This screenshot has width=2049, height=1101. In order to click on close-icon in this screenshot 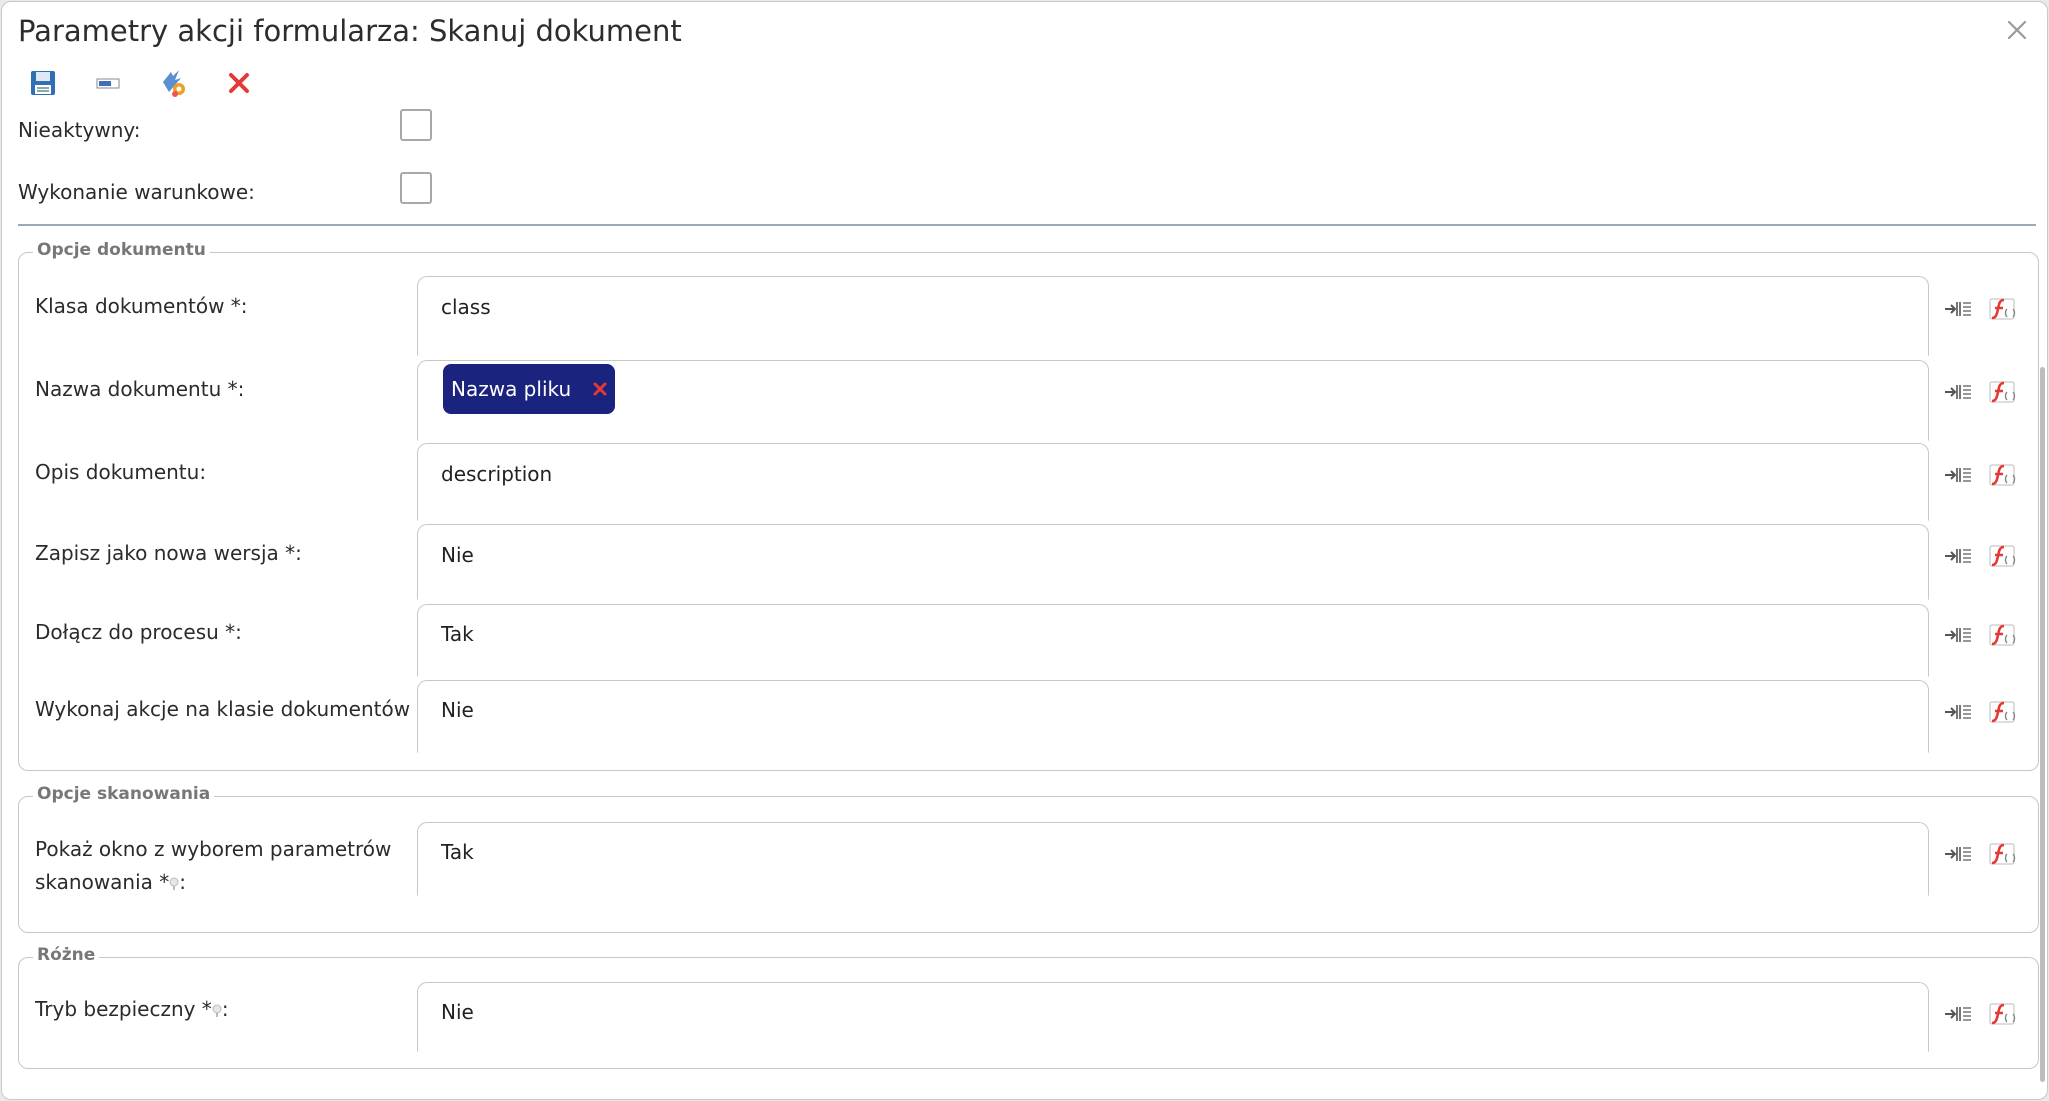, I will do `click(2017, 30)`.